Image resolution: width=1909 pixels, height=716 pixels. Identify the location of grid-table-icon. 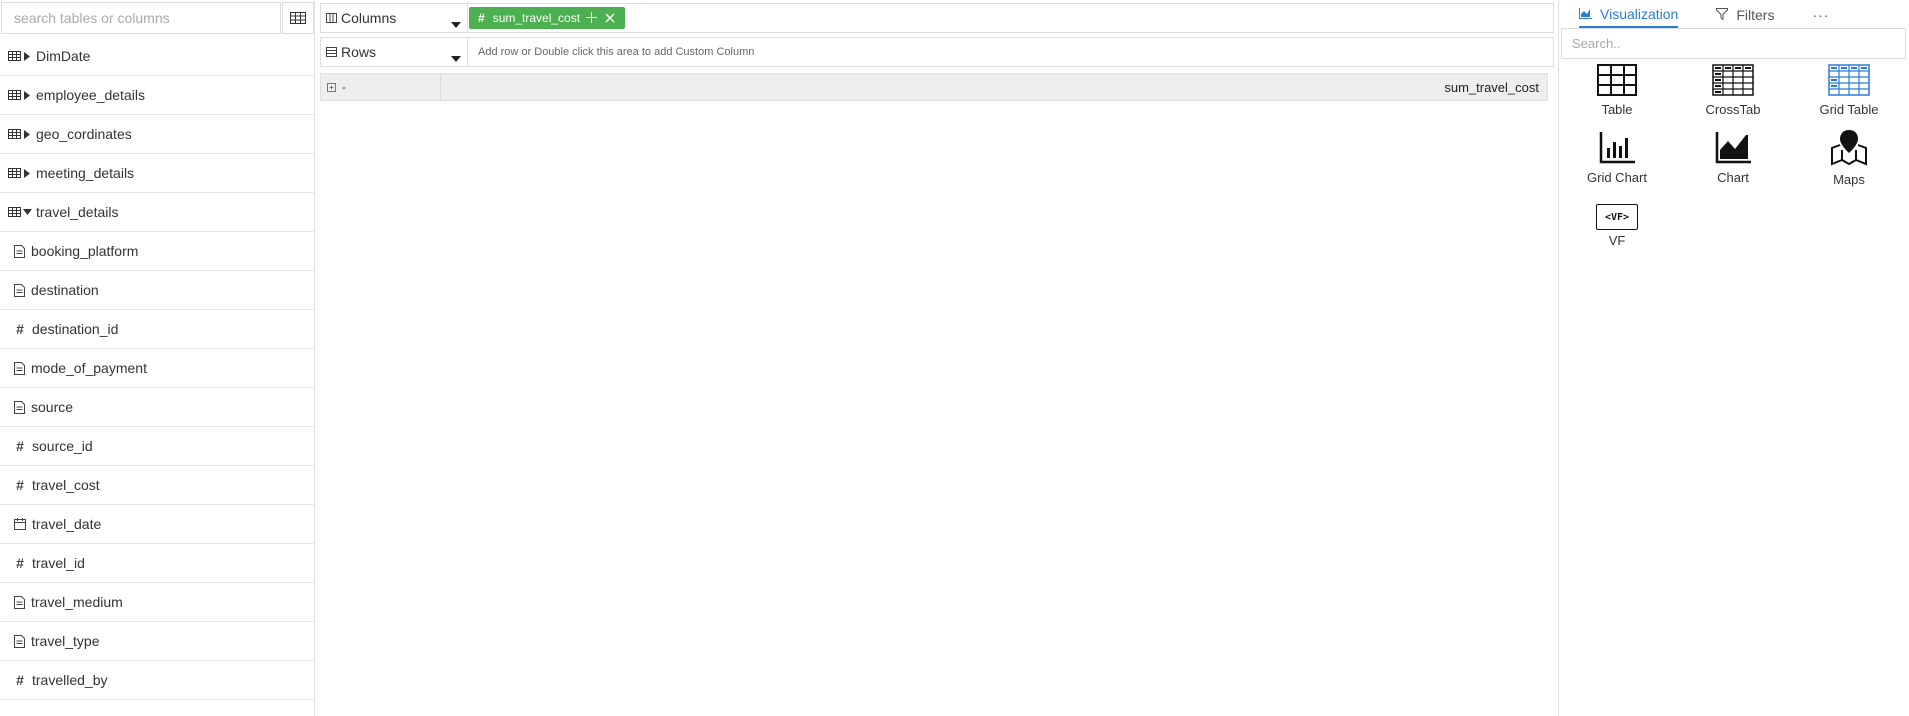
(1849, 81).